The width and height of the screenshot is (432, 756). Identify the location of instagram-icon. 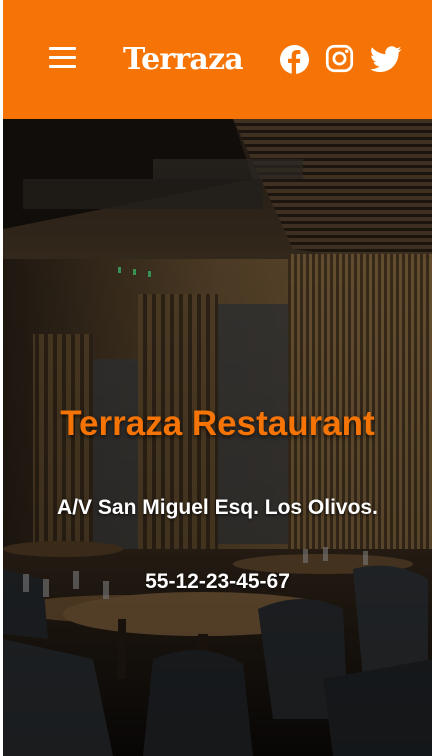
(339, 58).